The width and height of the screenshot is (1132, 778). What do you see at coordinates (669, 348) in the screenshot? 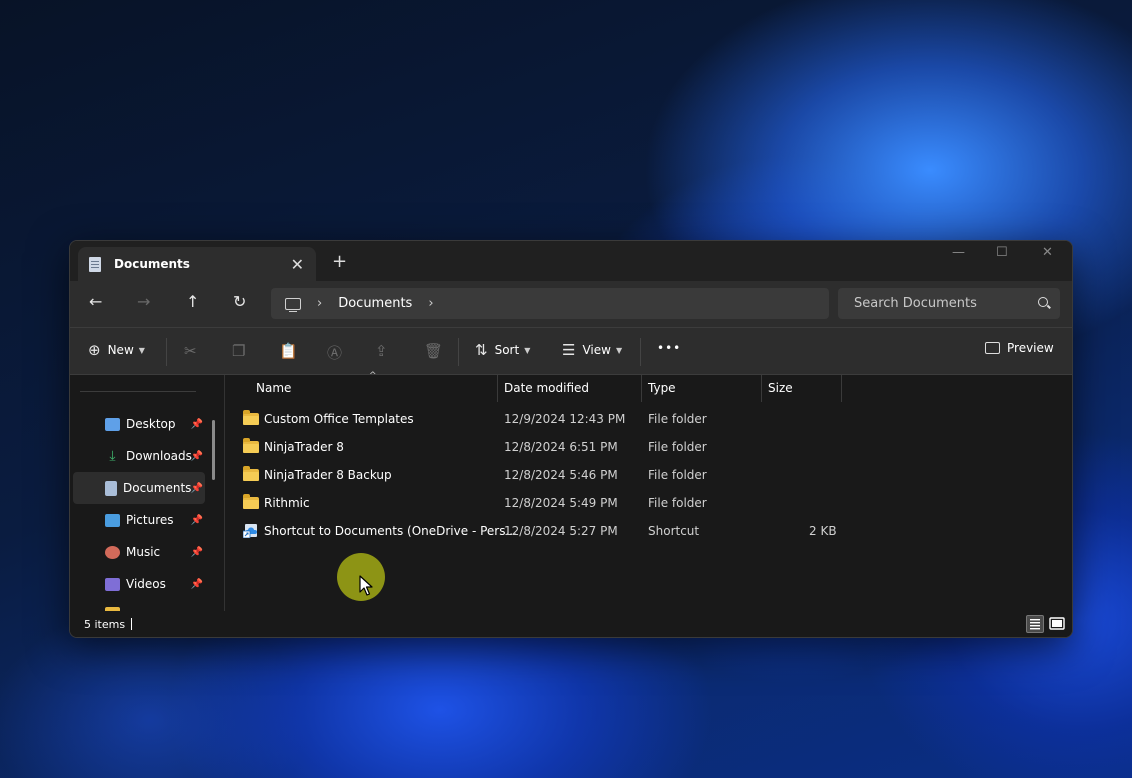
I see `more-options-button: •••` at bounding box center [669, 348].